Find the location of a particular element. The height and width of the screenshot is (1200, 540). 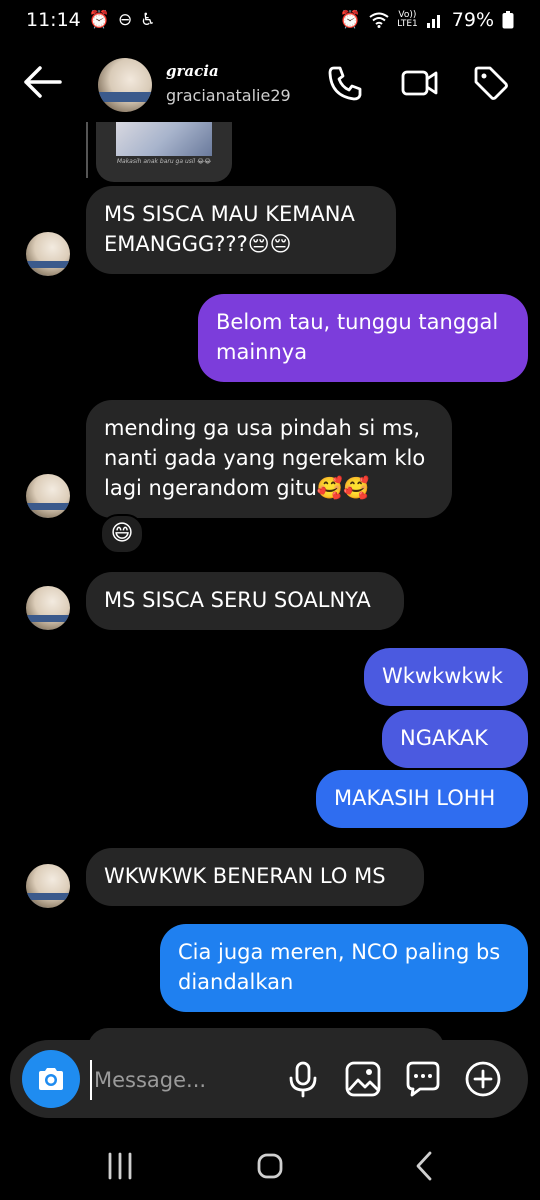

shared-post-image is located at coordinates (164, 139).